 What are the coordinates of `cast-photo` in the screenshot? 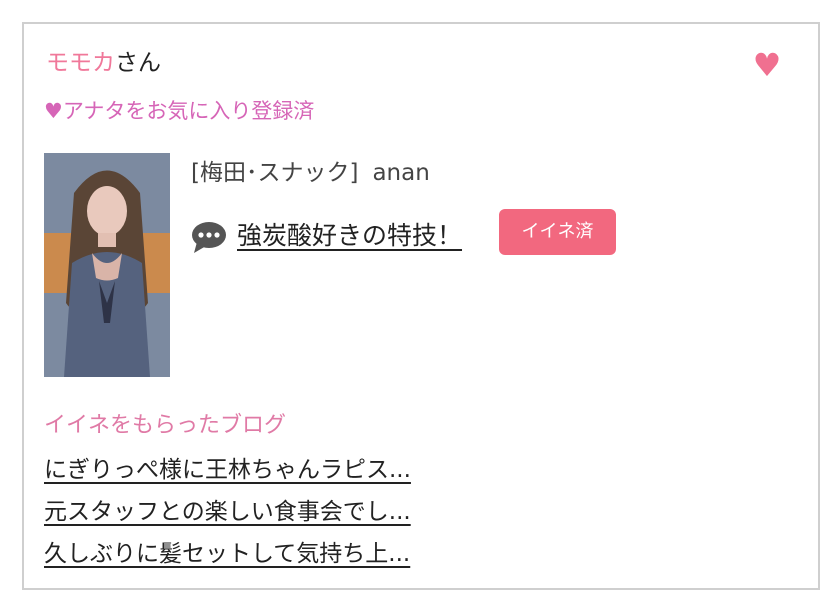 It's located at (107, 265).